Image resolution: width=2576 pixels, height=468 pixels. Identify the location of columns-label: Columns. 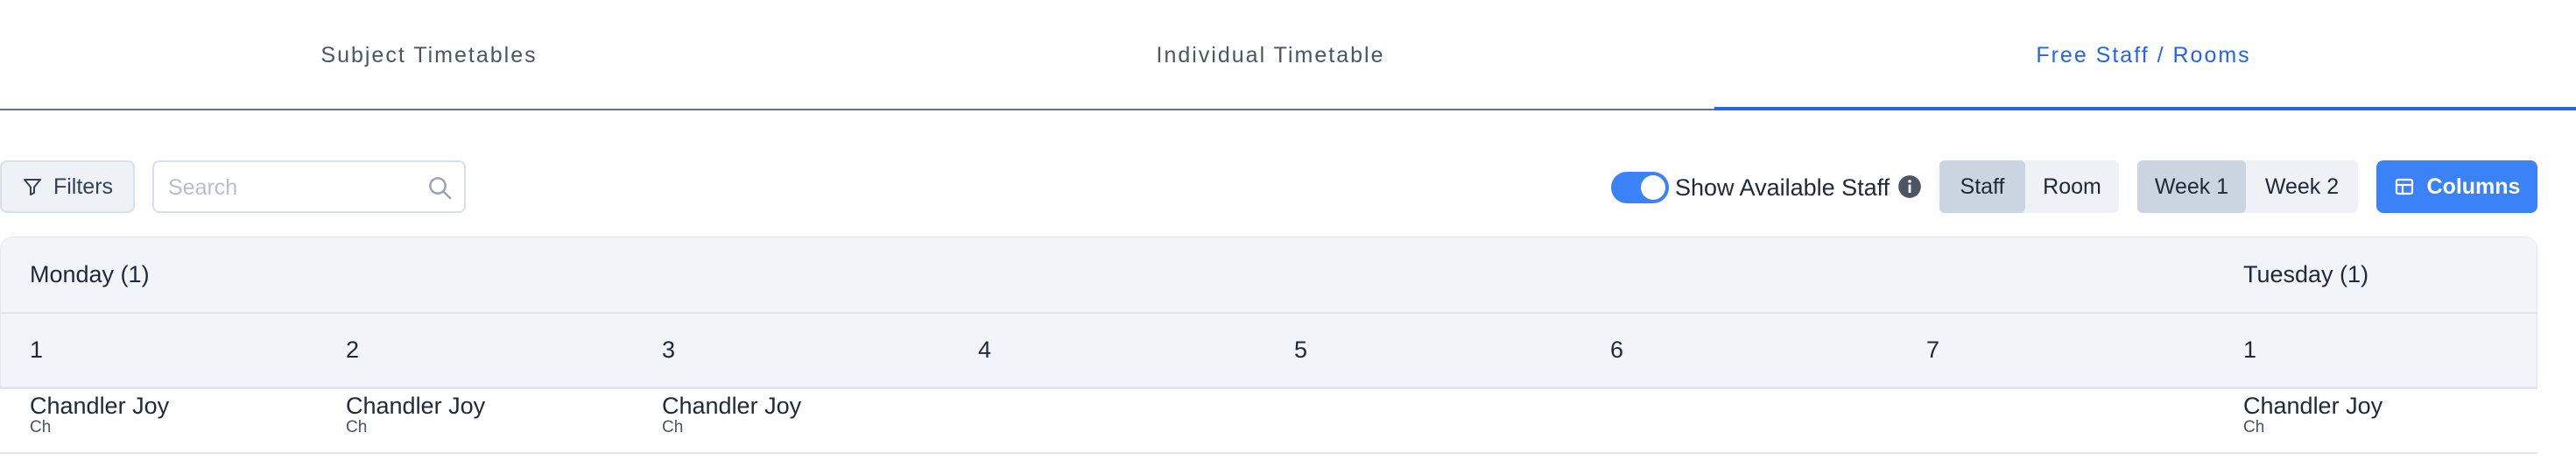
(2473, 186).